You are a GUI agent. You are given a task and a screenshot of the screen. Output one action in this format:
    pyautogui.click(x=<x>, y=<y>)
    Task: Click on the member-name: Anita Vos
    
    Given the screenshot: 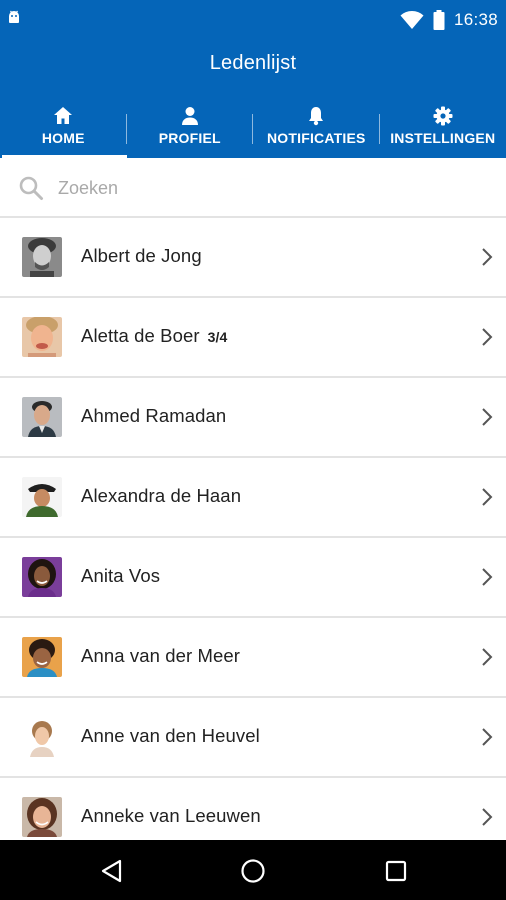 What is the action you would take?
    pyautogui.click(x=124, y=576)
    